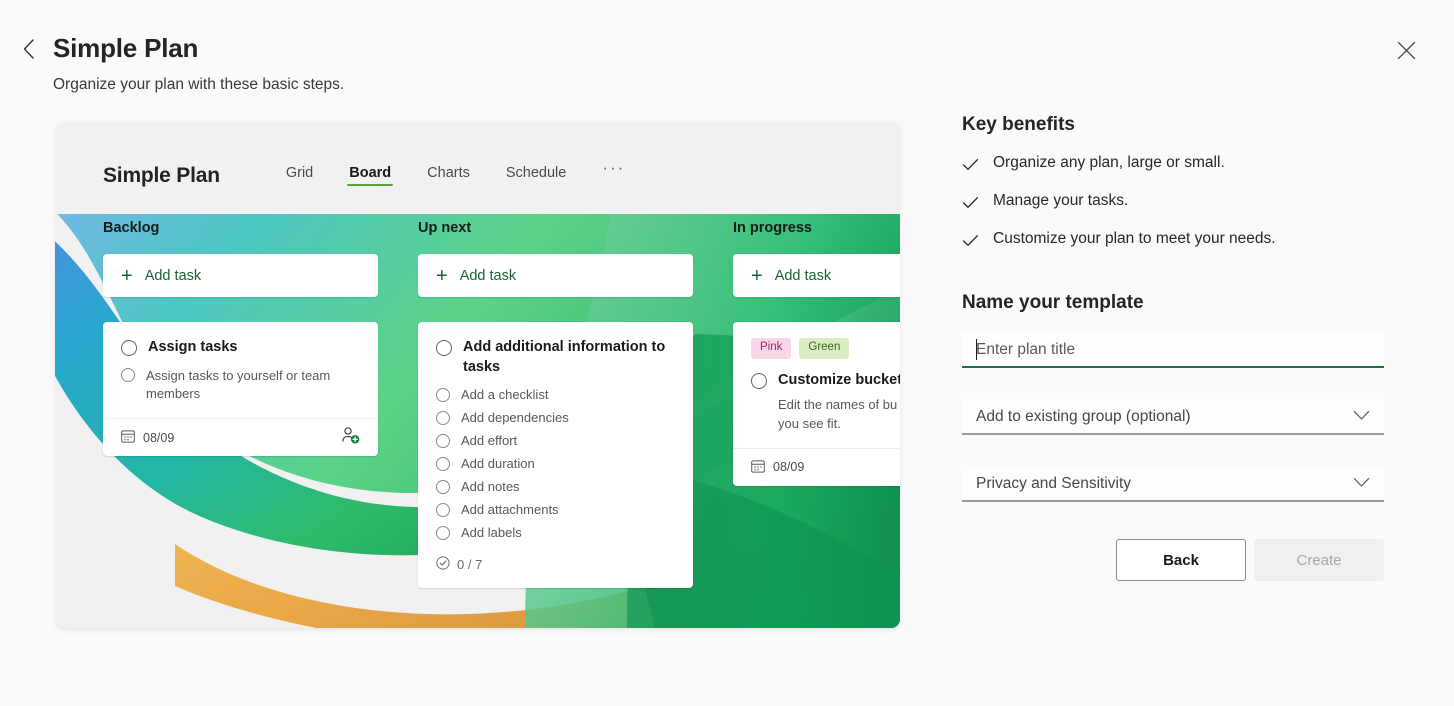 This screenshot has height=706, width=1454. I want to click on checklist-item-label: Add a checklist, so click(505, 395).